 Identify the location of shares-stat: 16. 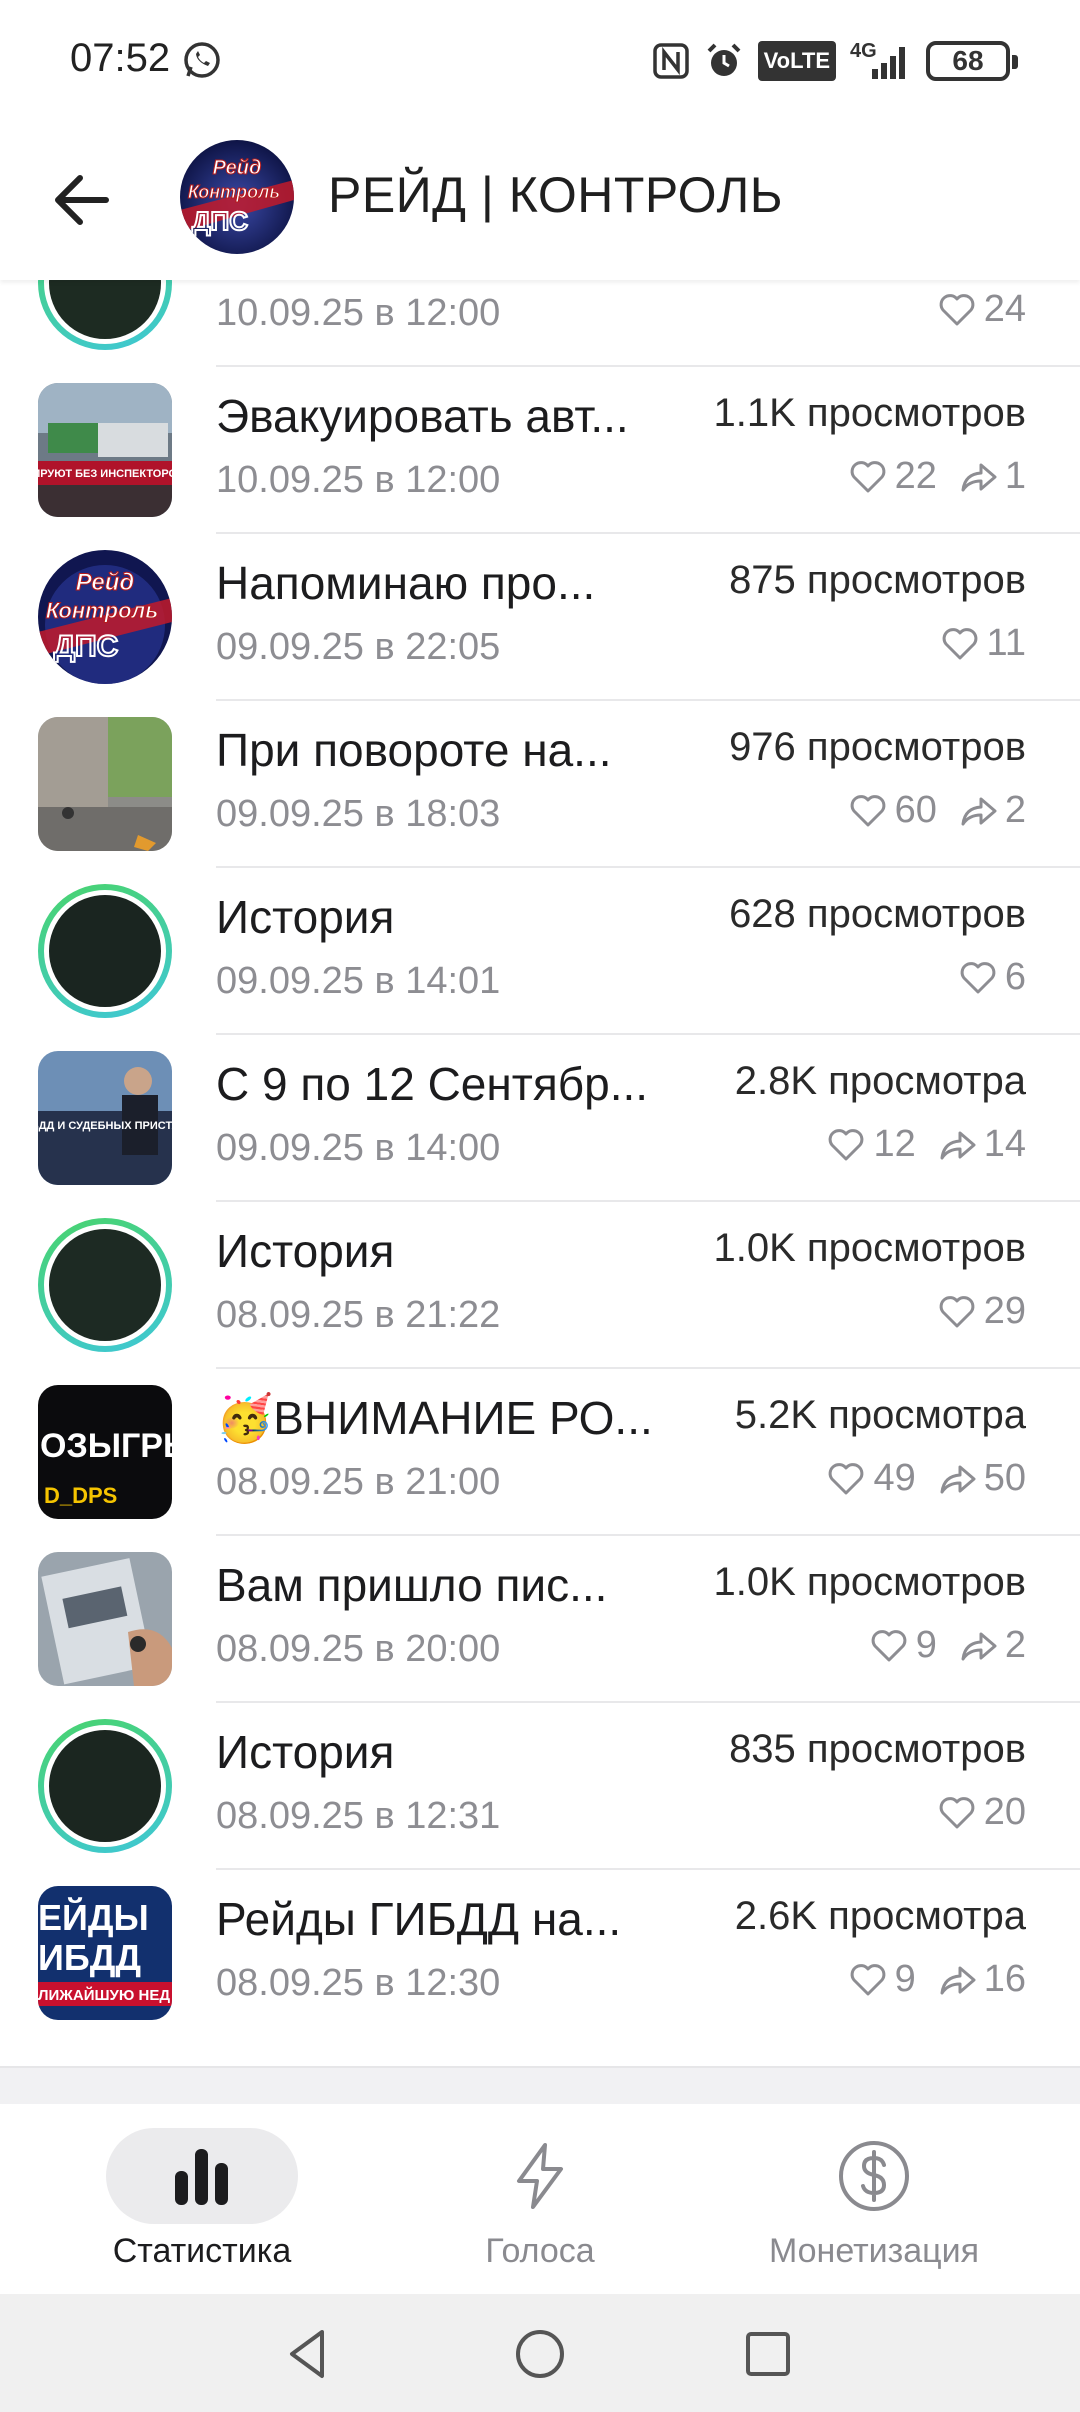
(981, 1979).